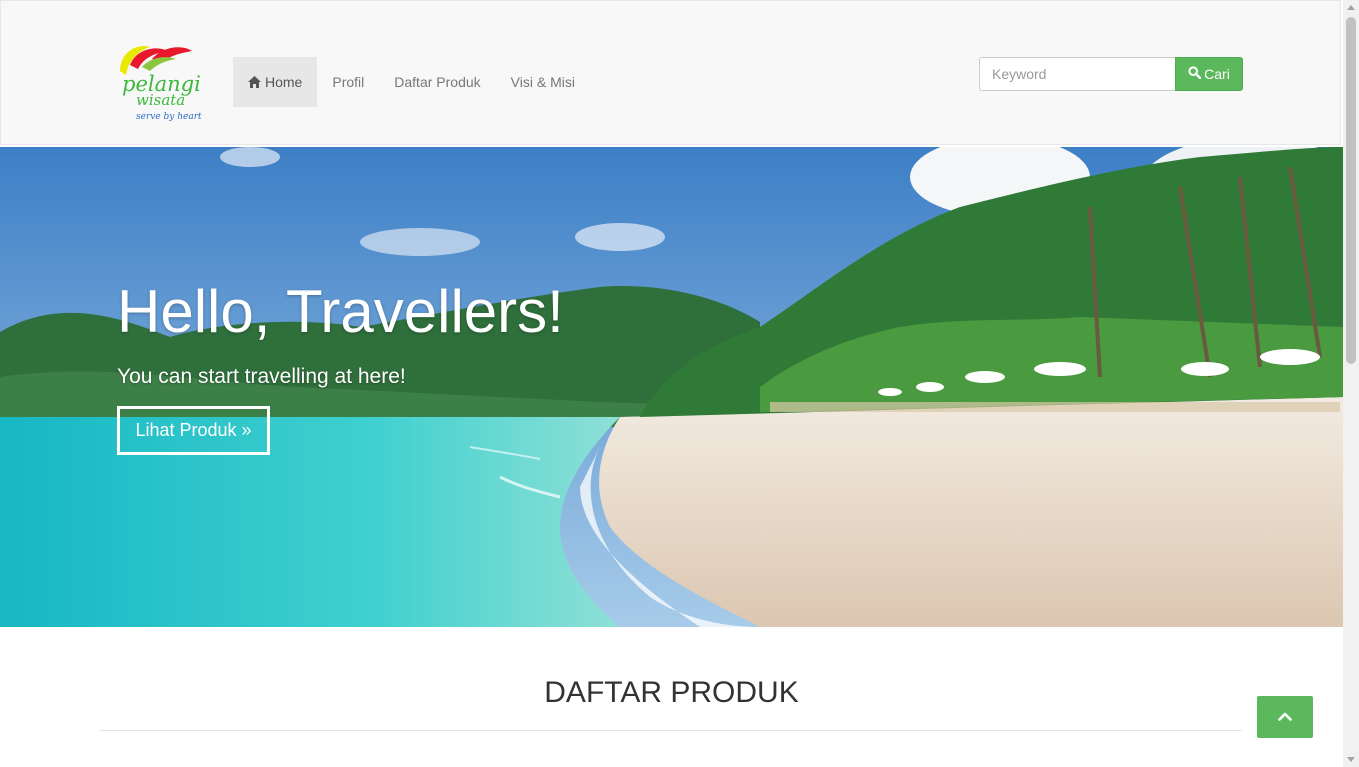  Describe the element at coordinates (340, 311) in the screenshot. I see `hero-title: Hello, Travellers!` at that location.